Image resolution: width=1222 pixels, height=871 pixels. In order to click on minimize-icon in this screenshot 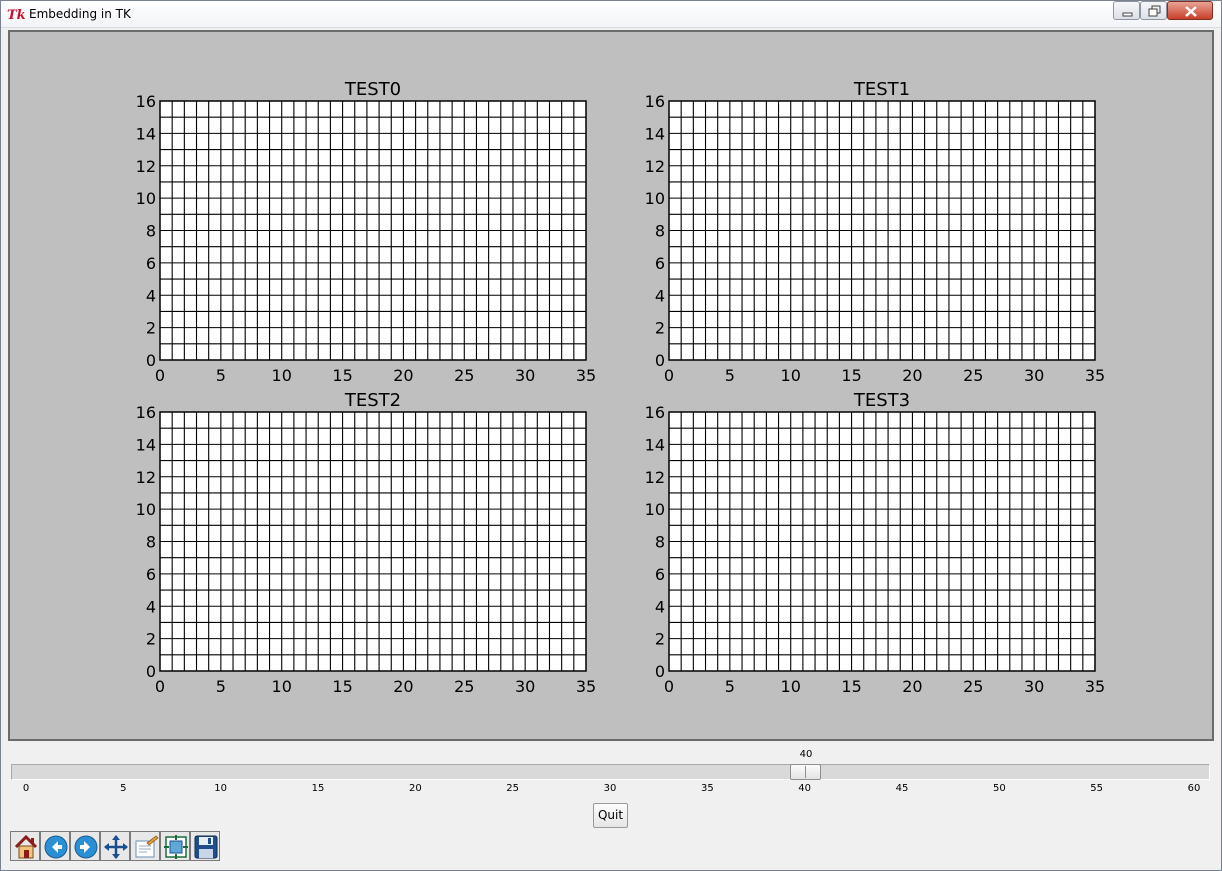, I will do `click(1127, 14)`.